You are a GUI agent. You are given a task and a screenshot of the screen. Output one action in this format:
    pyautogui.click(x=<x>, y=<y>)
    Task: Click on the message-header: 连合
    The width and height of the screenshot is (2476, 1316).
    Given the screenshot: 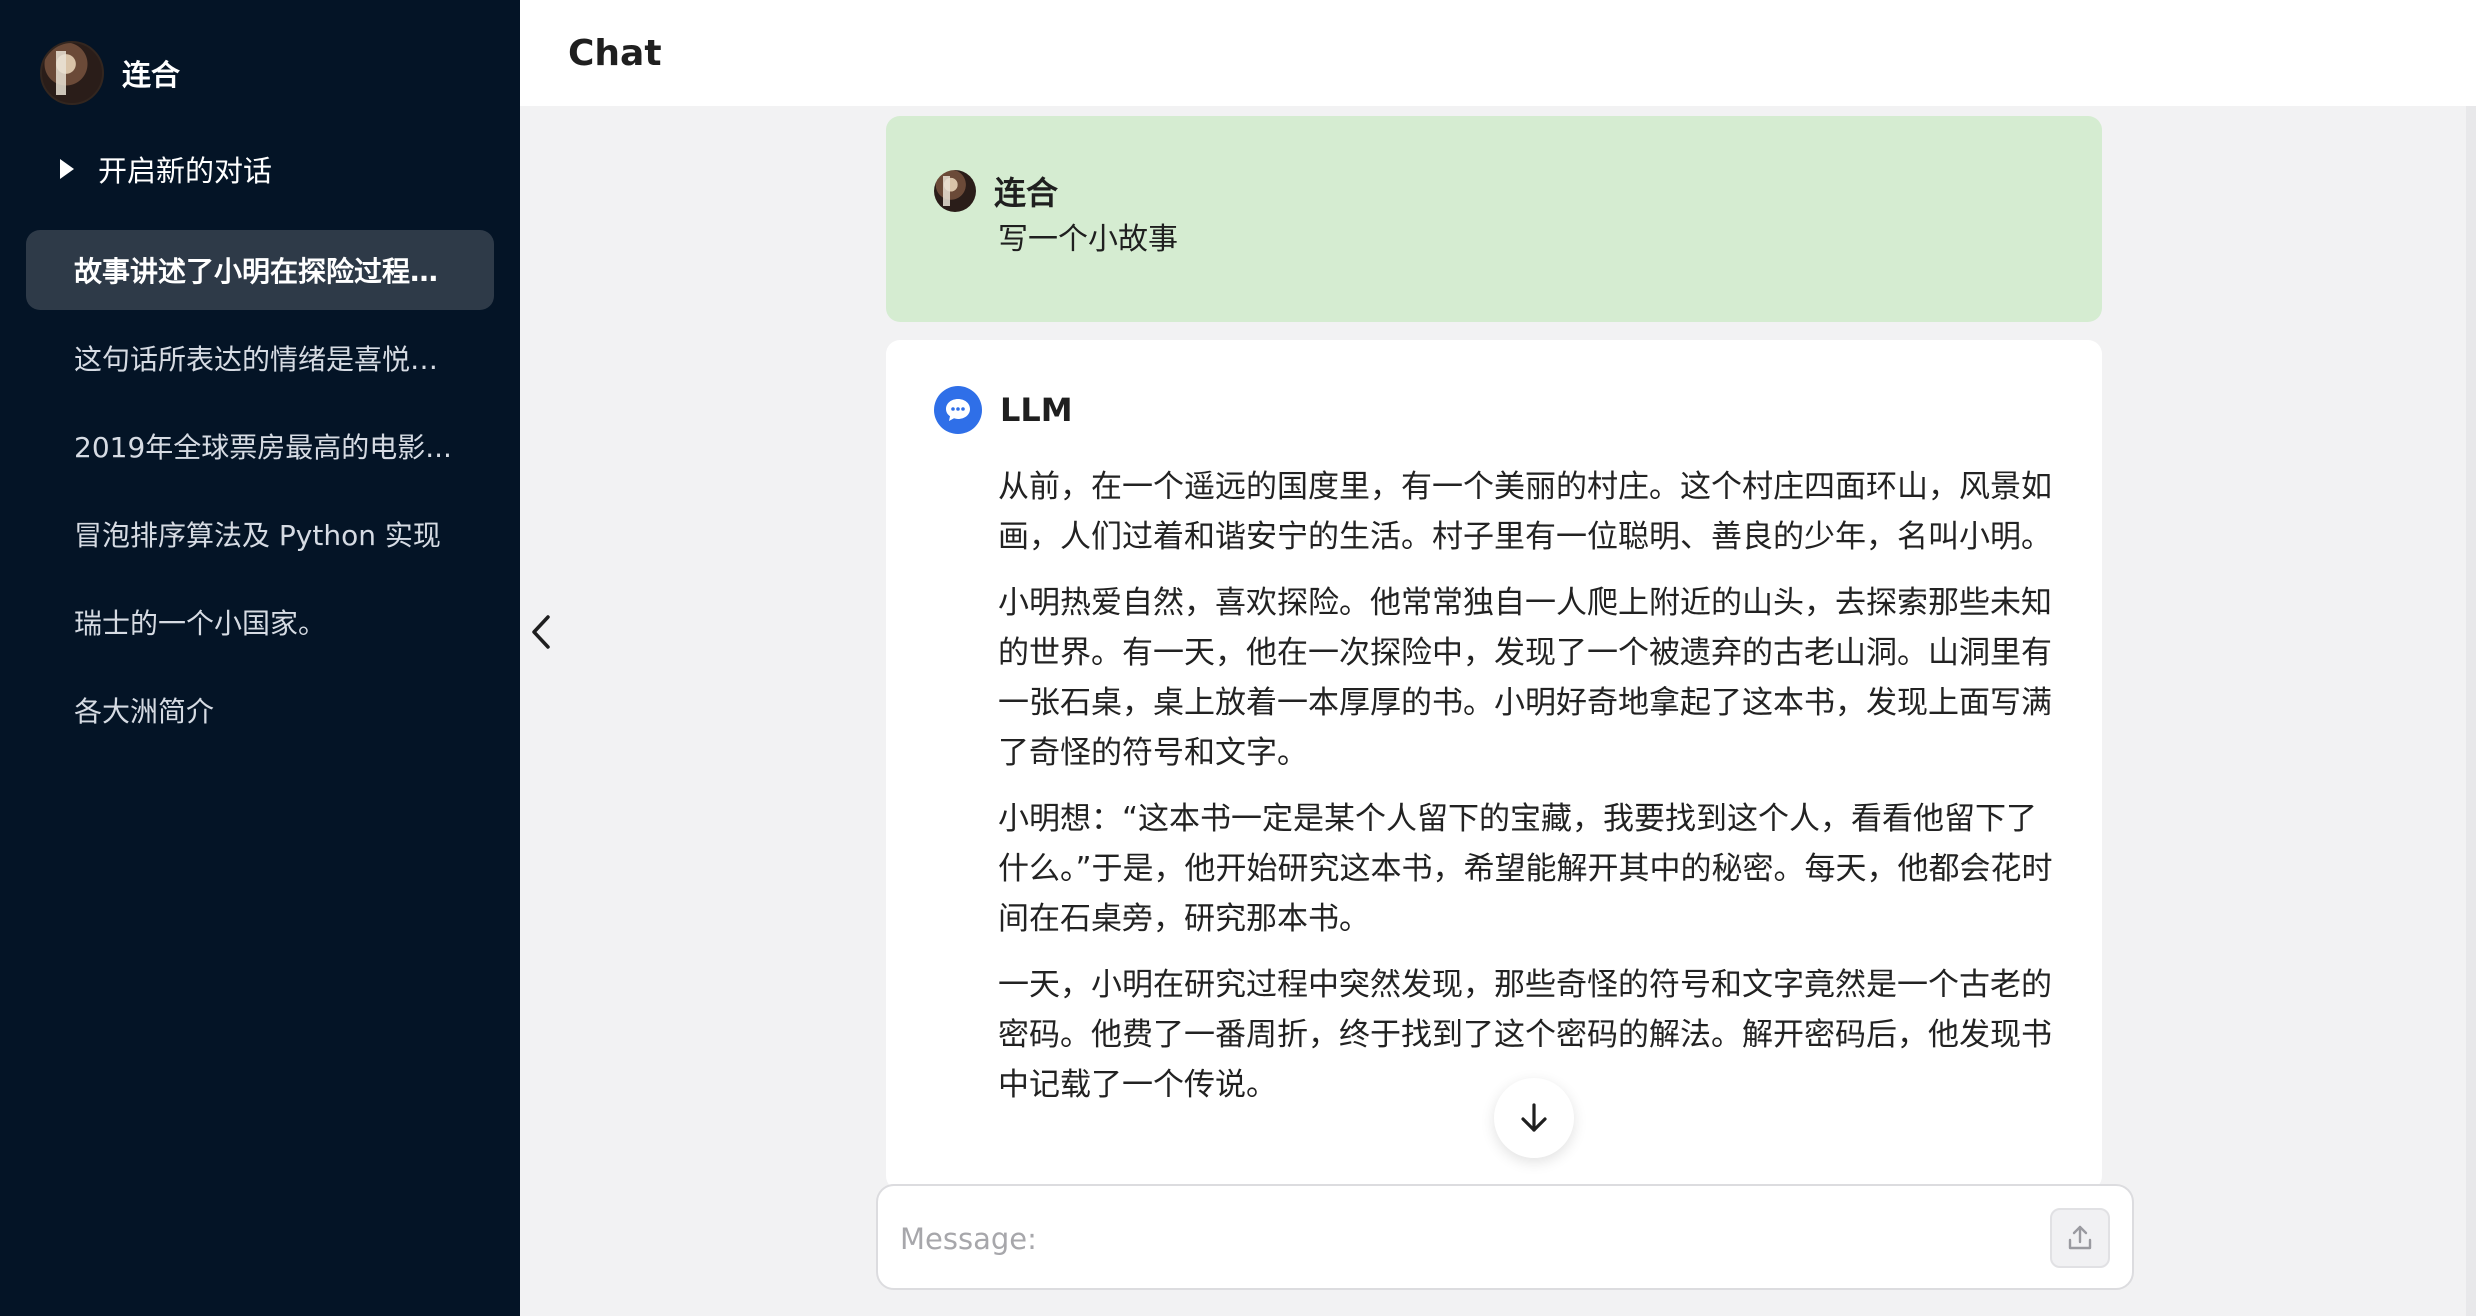 What is the action you would take?
    pyautogui.click(x=996, y=191)
    